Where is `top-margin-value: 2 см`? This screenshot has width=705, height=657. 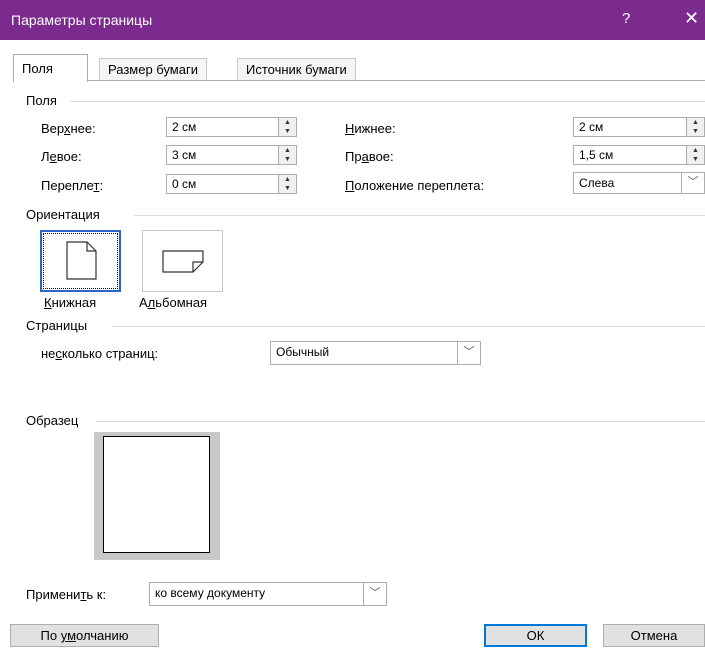 top-margin-value: 2 см is located at coordinates (184, 127).